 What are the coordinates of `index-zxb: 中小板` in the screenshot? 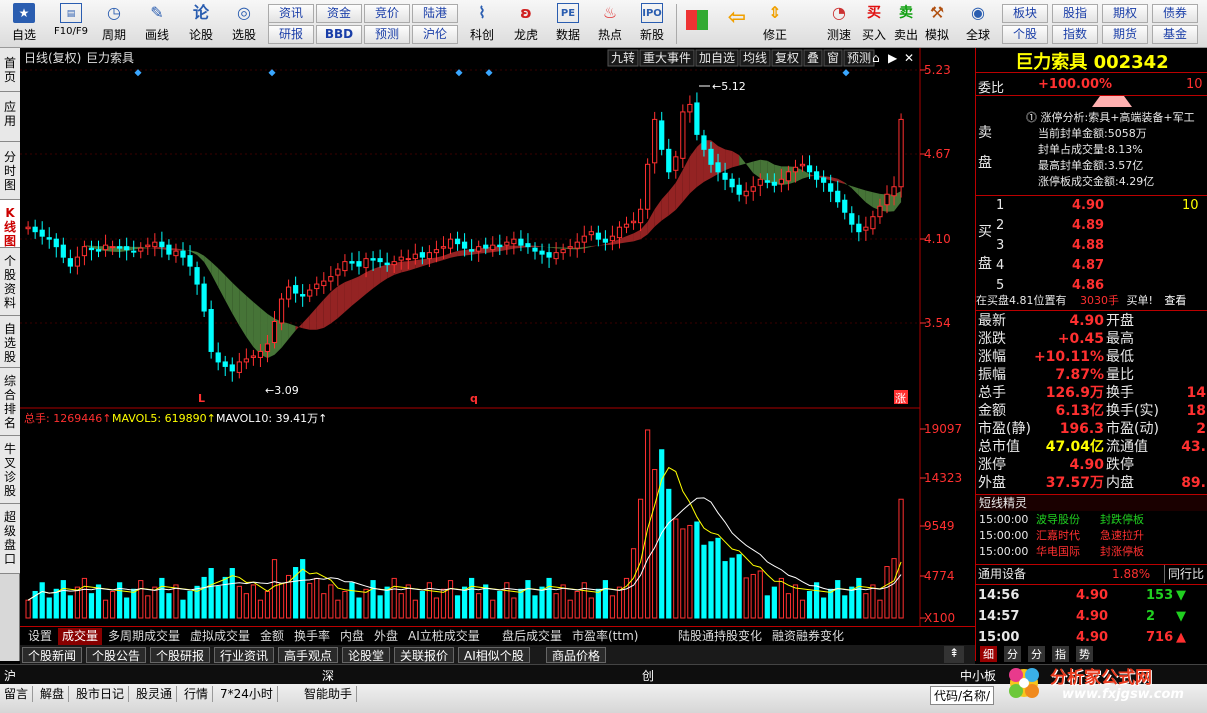 It's located at (978, 675).